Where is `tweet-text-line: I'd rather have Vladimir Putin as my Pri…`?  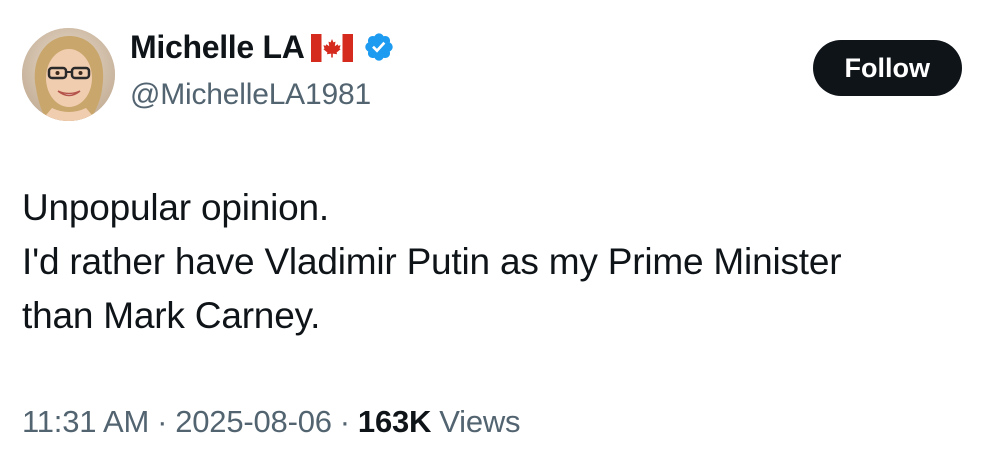 tweet-text-line: I'd rather have Vladimir Putin as my Pri… is located at coordinates (432, 261).